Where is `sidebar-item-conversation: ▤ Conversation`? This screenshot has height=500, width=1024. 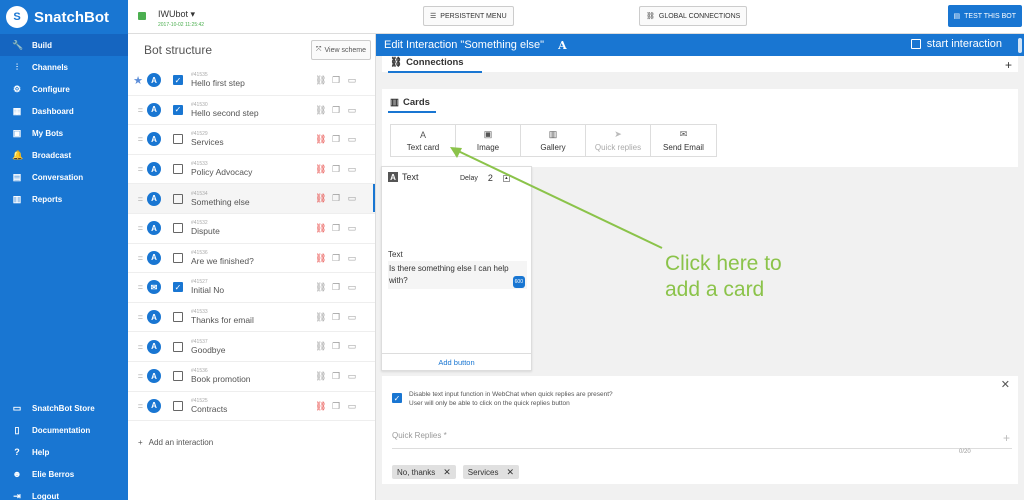
sidebar-item-conversation: ▤ Conversation is located at coordinates (64, 177).